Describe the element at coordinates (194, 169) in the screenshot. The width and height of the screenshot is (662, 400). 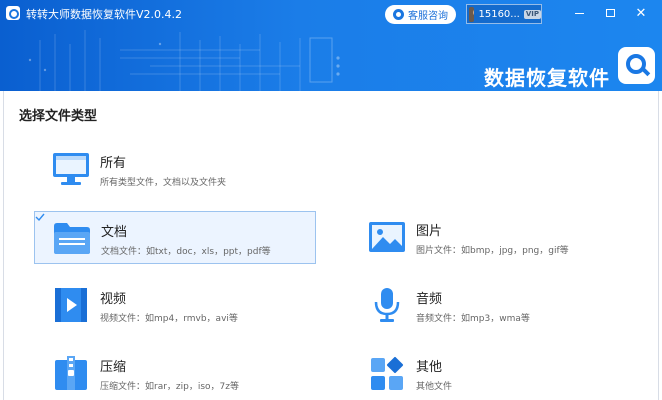
I see `file-type-all: 所有 所有类型文件，文档以及文件夹` at that location.